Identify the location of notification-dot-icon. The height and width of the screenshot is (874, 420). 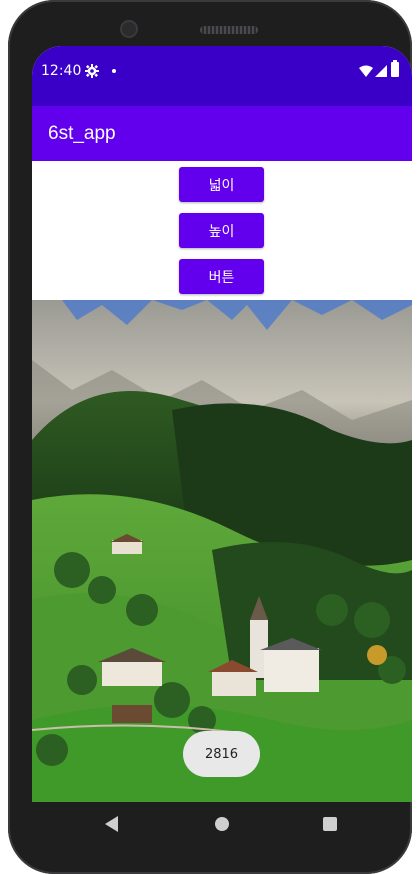
(114, 71).